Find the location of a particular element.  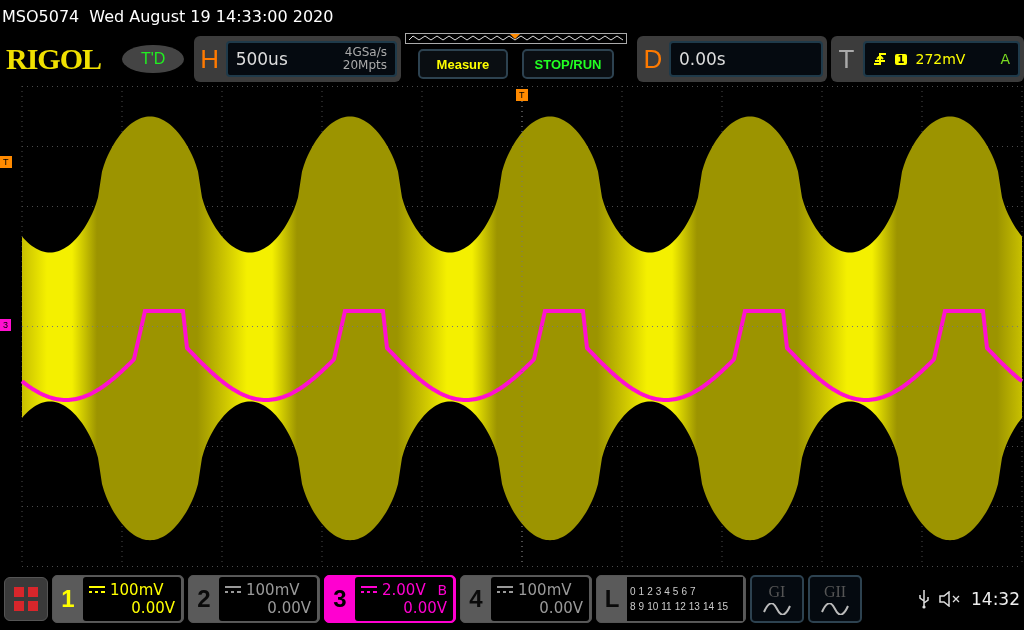

channel-number: 1 is located at coordinates (68, 599).